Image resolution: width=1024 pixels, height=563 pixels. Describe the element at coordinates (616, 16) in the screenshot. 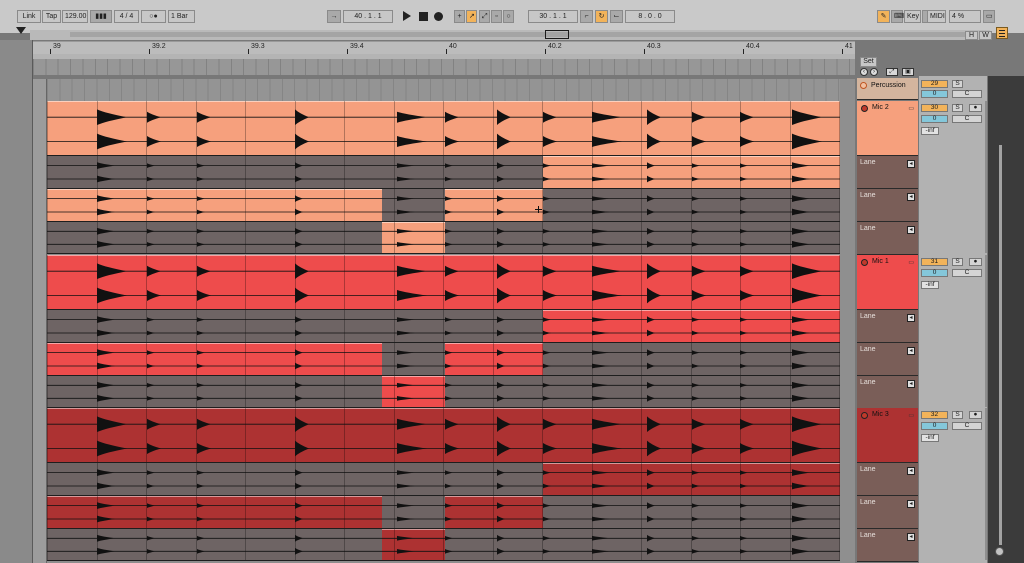

I see `punch-out-icon: ⌙` at that location.